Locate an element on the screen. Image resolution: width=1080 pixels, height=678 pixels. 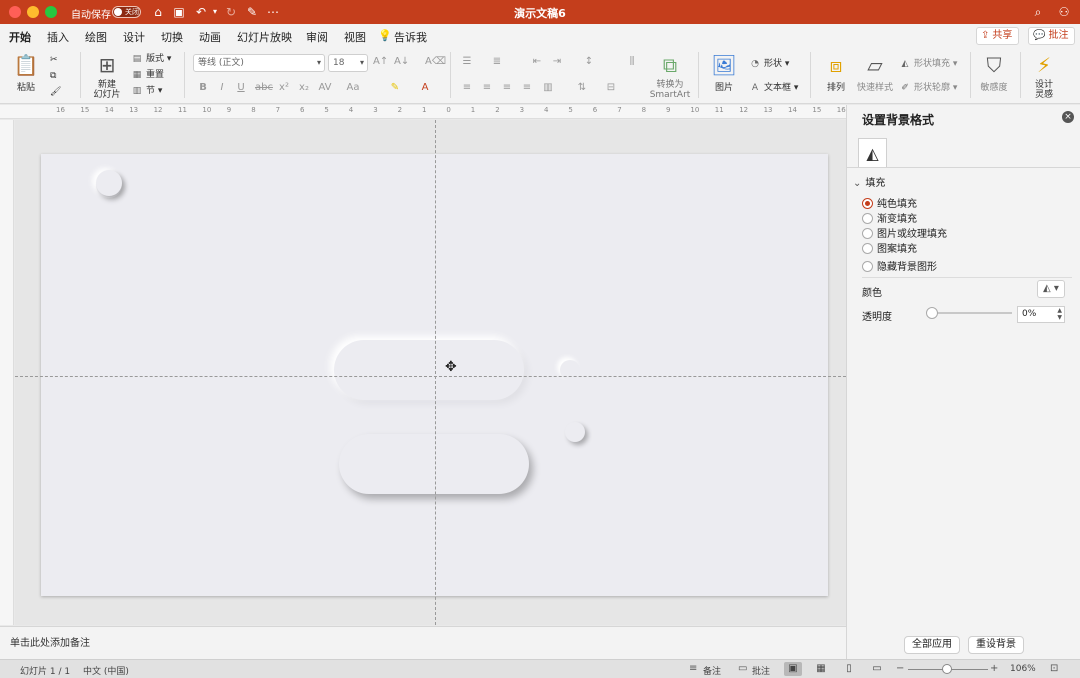
tab-animations: 动画 is located at coordinates (210, 37).